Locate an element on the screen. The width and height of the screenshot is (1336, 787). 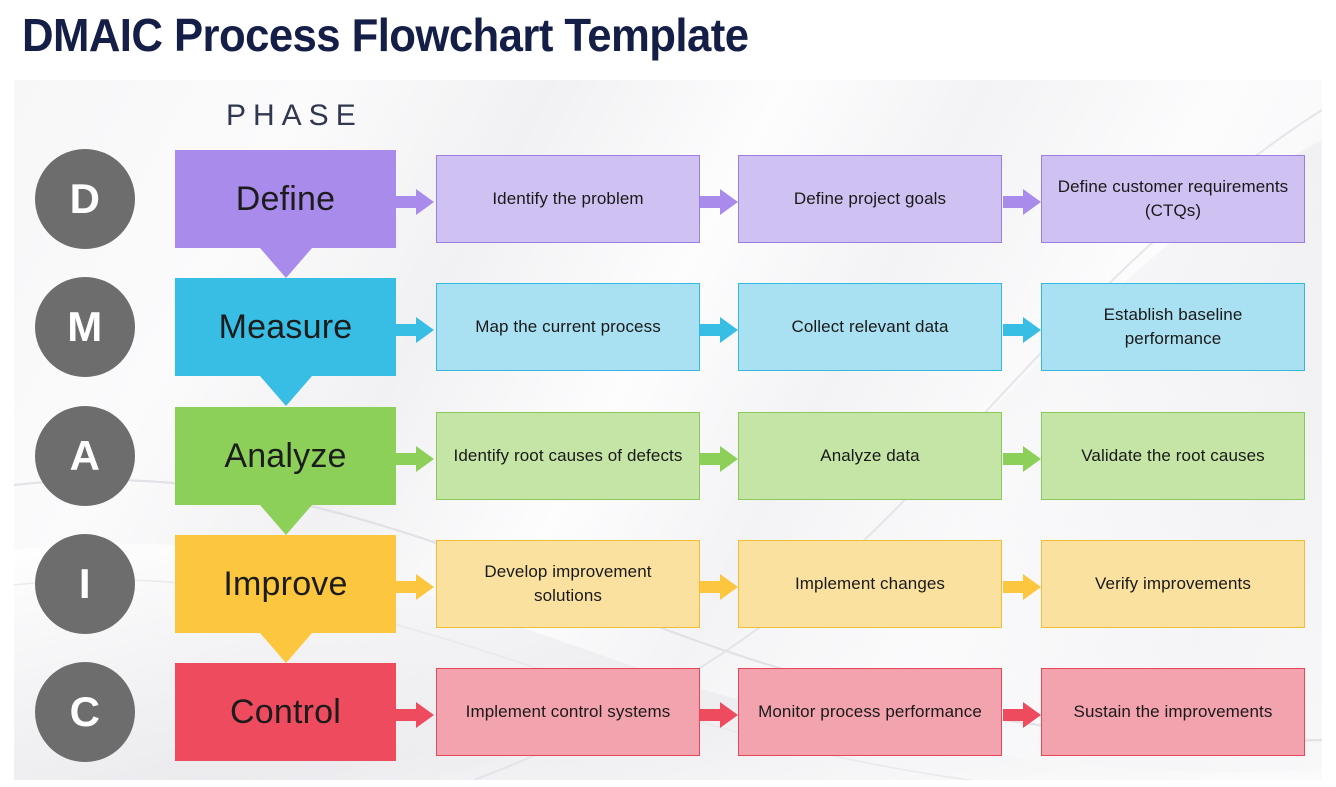
step-label: Develop improvement solutions is located at coordinates (568, 583).